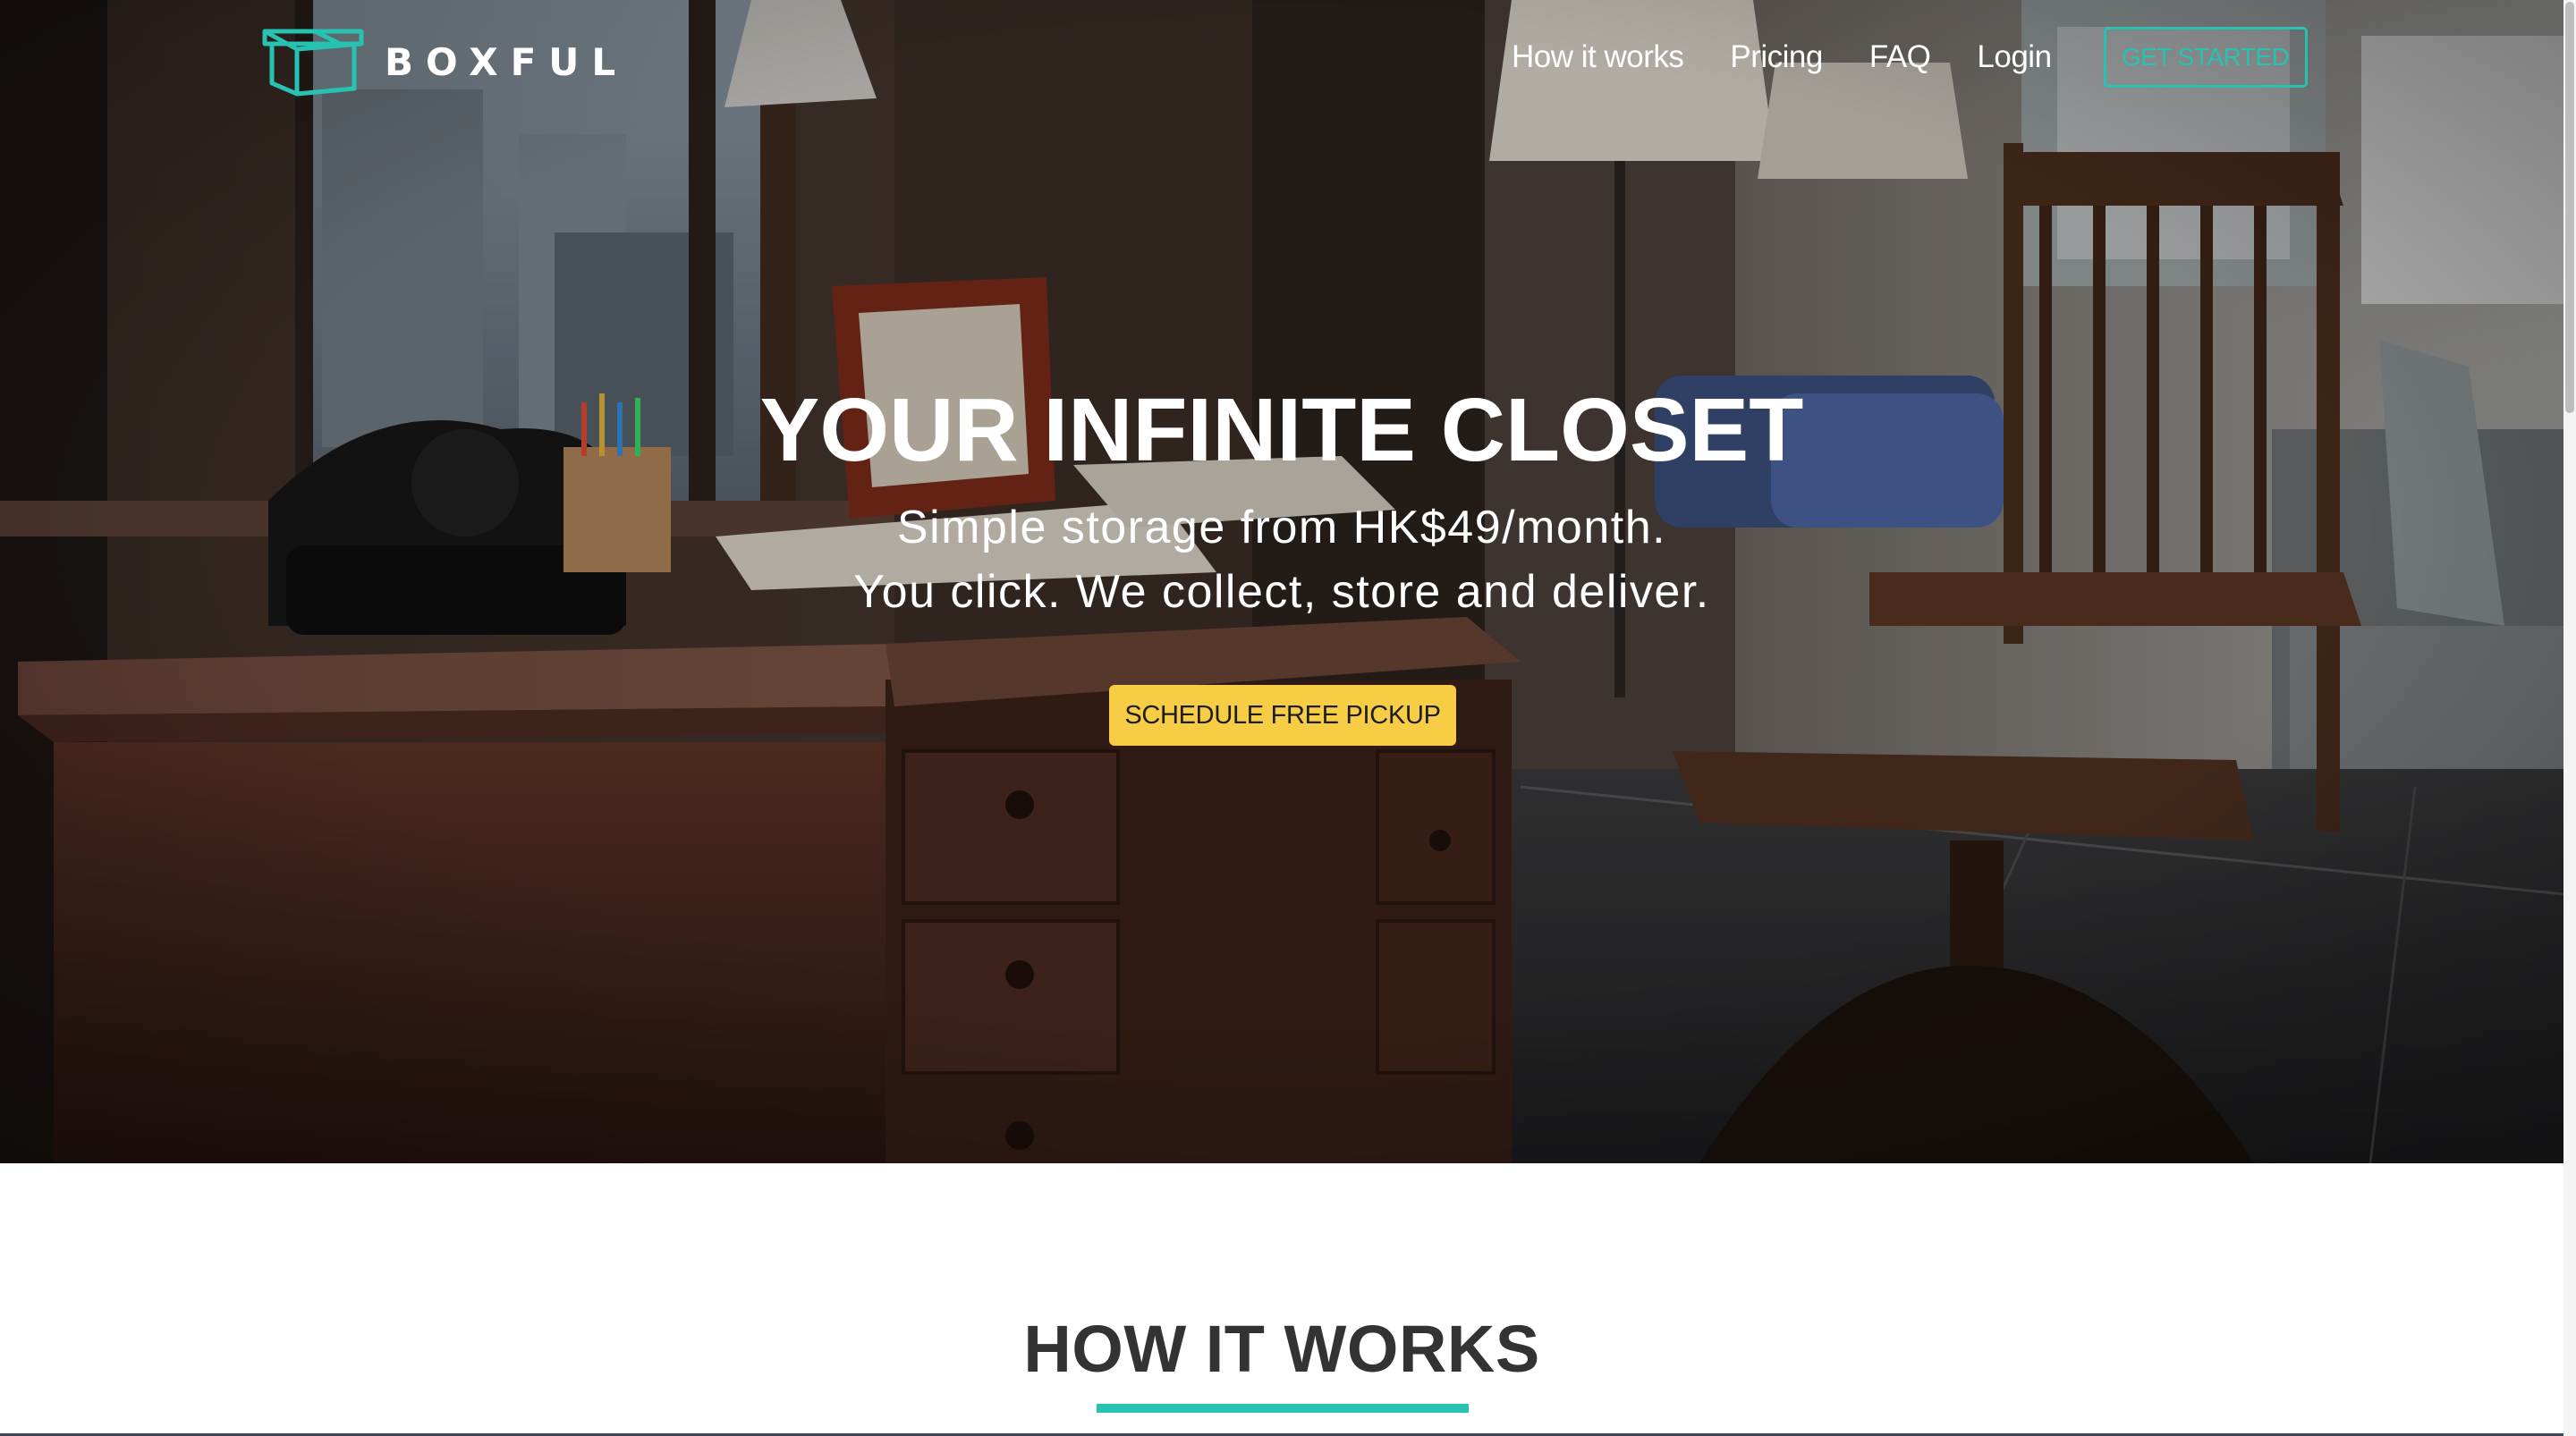  Describe the element at coordinates (1281, 430) in the screenshot. I see `hero-title: YOUR INFINITE CLOSET` at that location.